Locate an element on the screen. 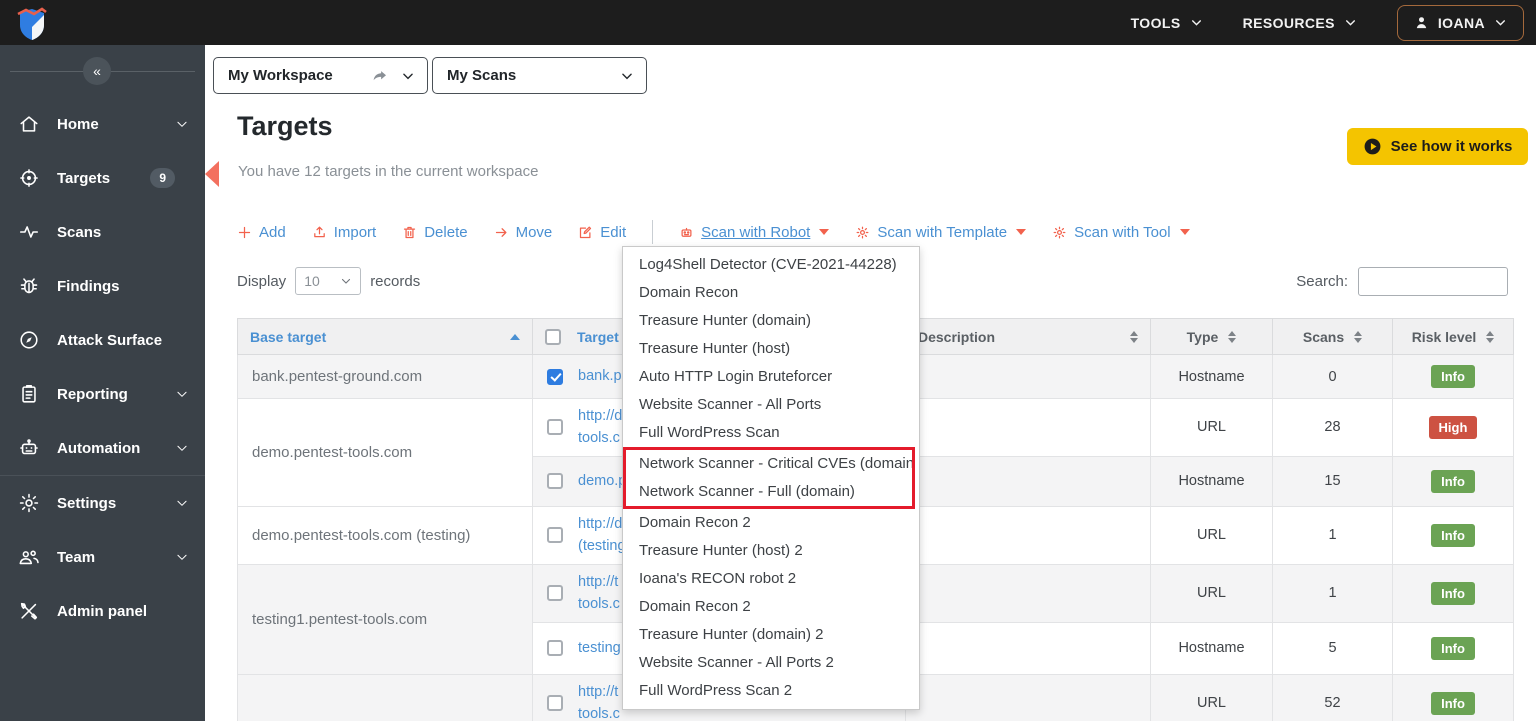  see-how-it-works-button: See how it works is located at coordinates (1437, 146).